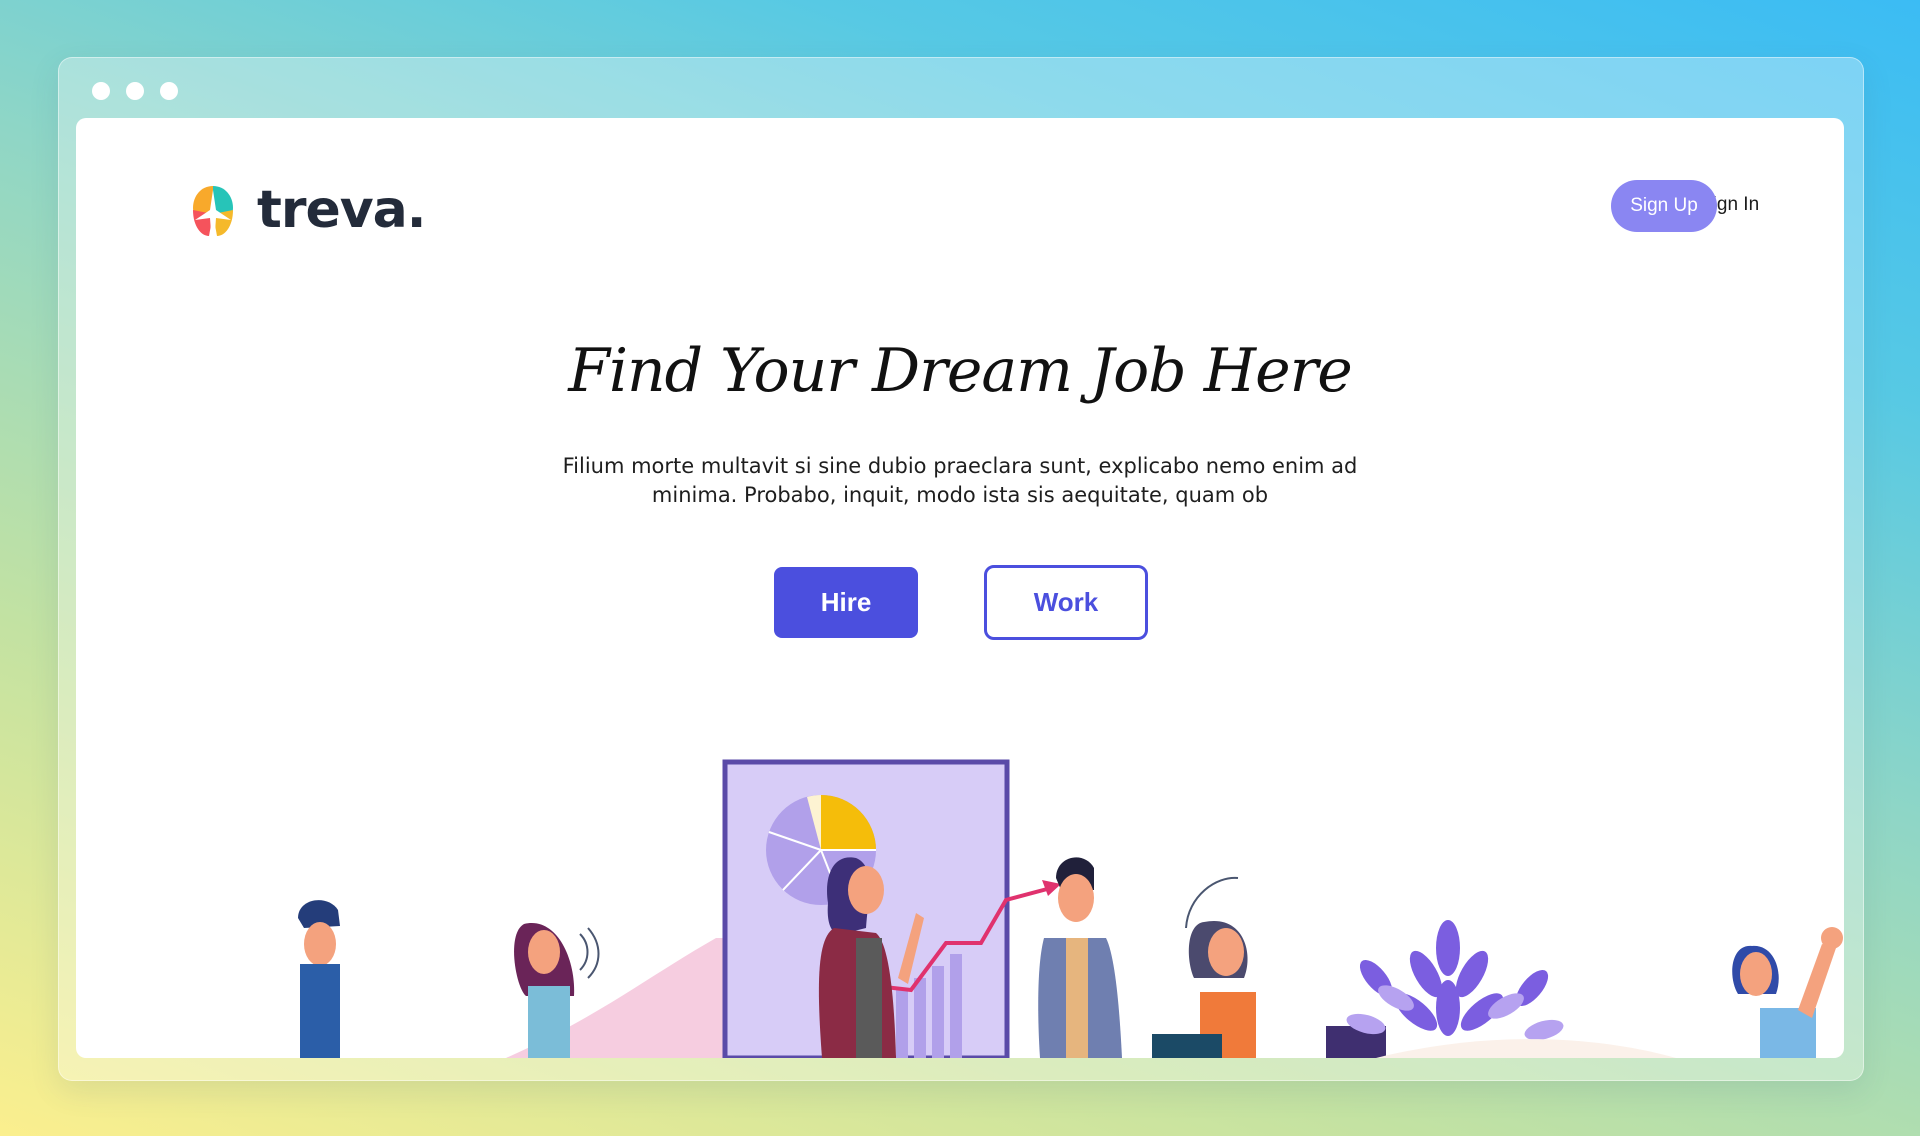 Image resolution: width=1920 pixels, height=1136 pixels. What do you see at coordinates (1501, 989) in the screenshot?
I see `plant-graphic` at bounding box center [1501, 989].